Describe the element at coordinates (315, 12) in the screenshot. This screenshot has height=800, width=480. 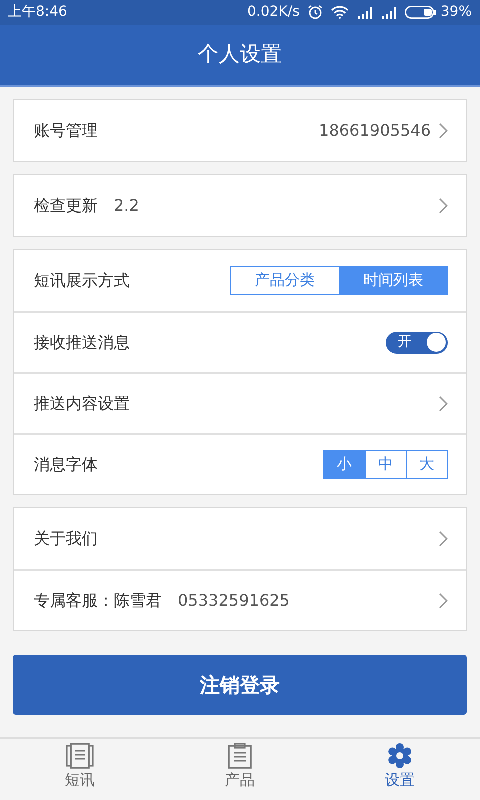
I see `alarm-icon` at that location.